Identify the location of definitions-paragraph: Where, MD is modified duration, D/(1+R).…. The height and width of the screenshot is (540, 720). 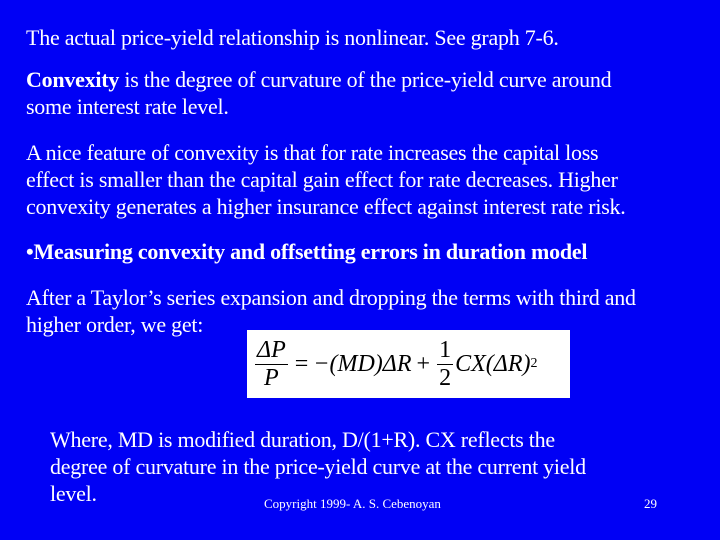
(370, 466).